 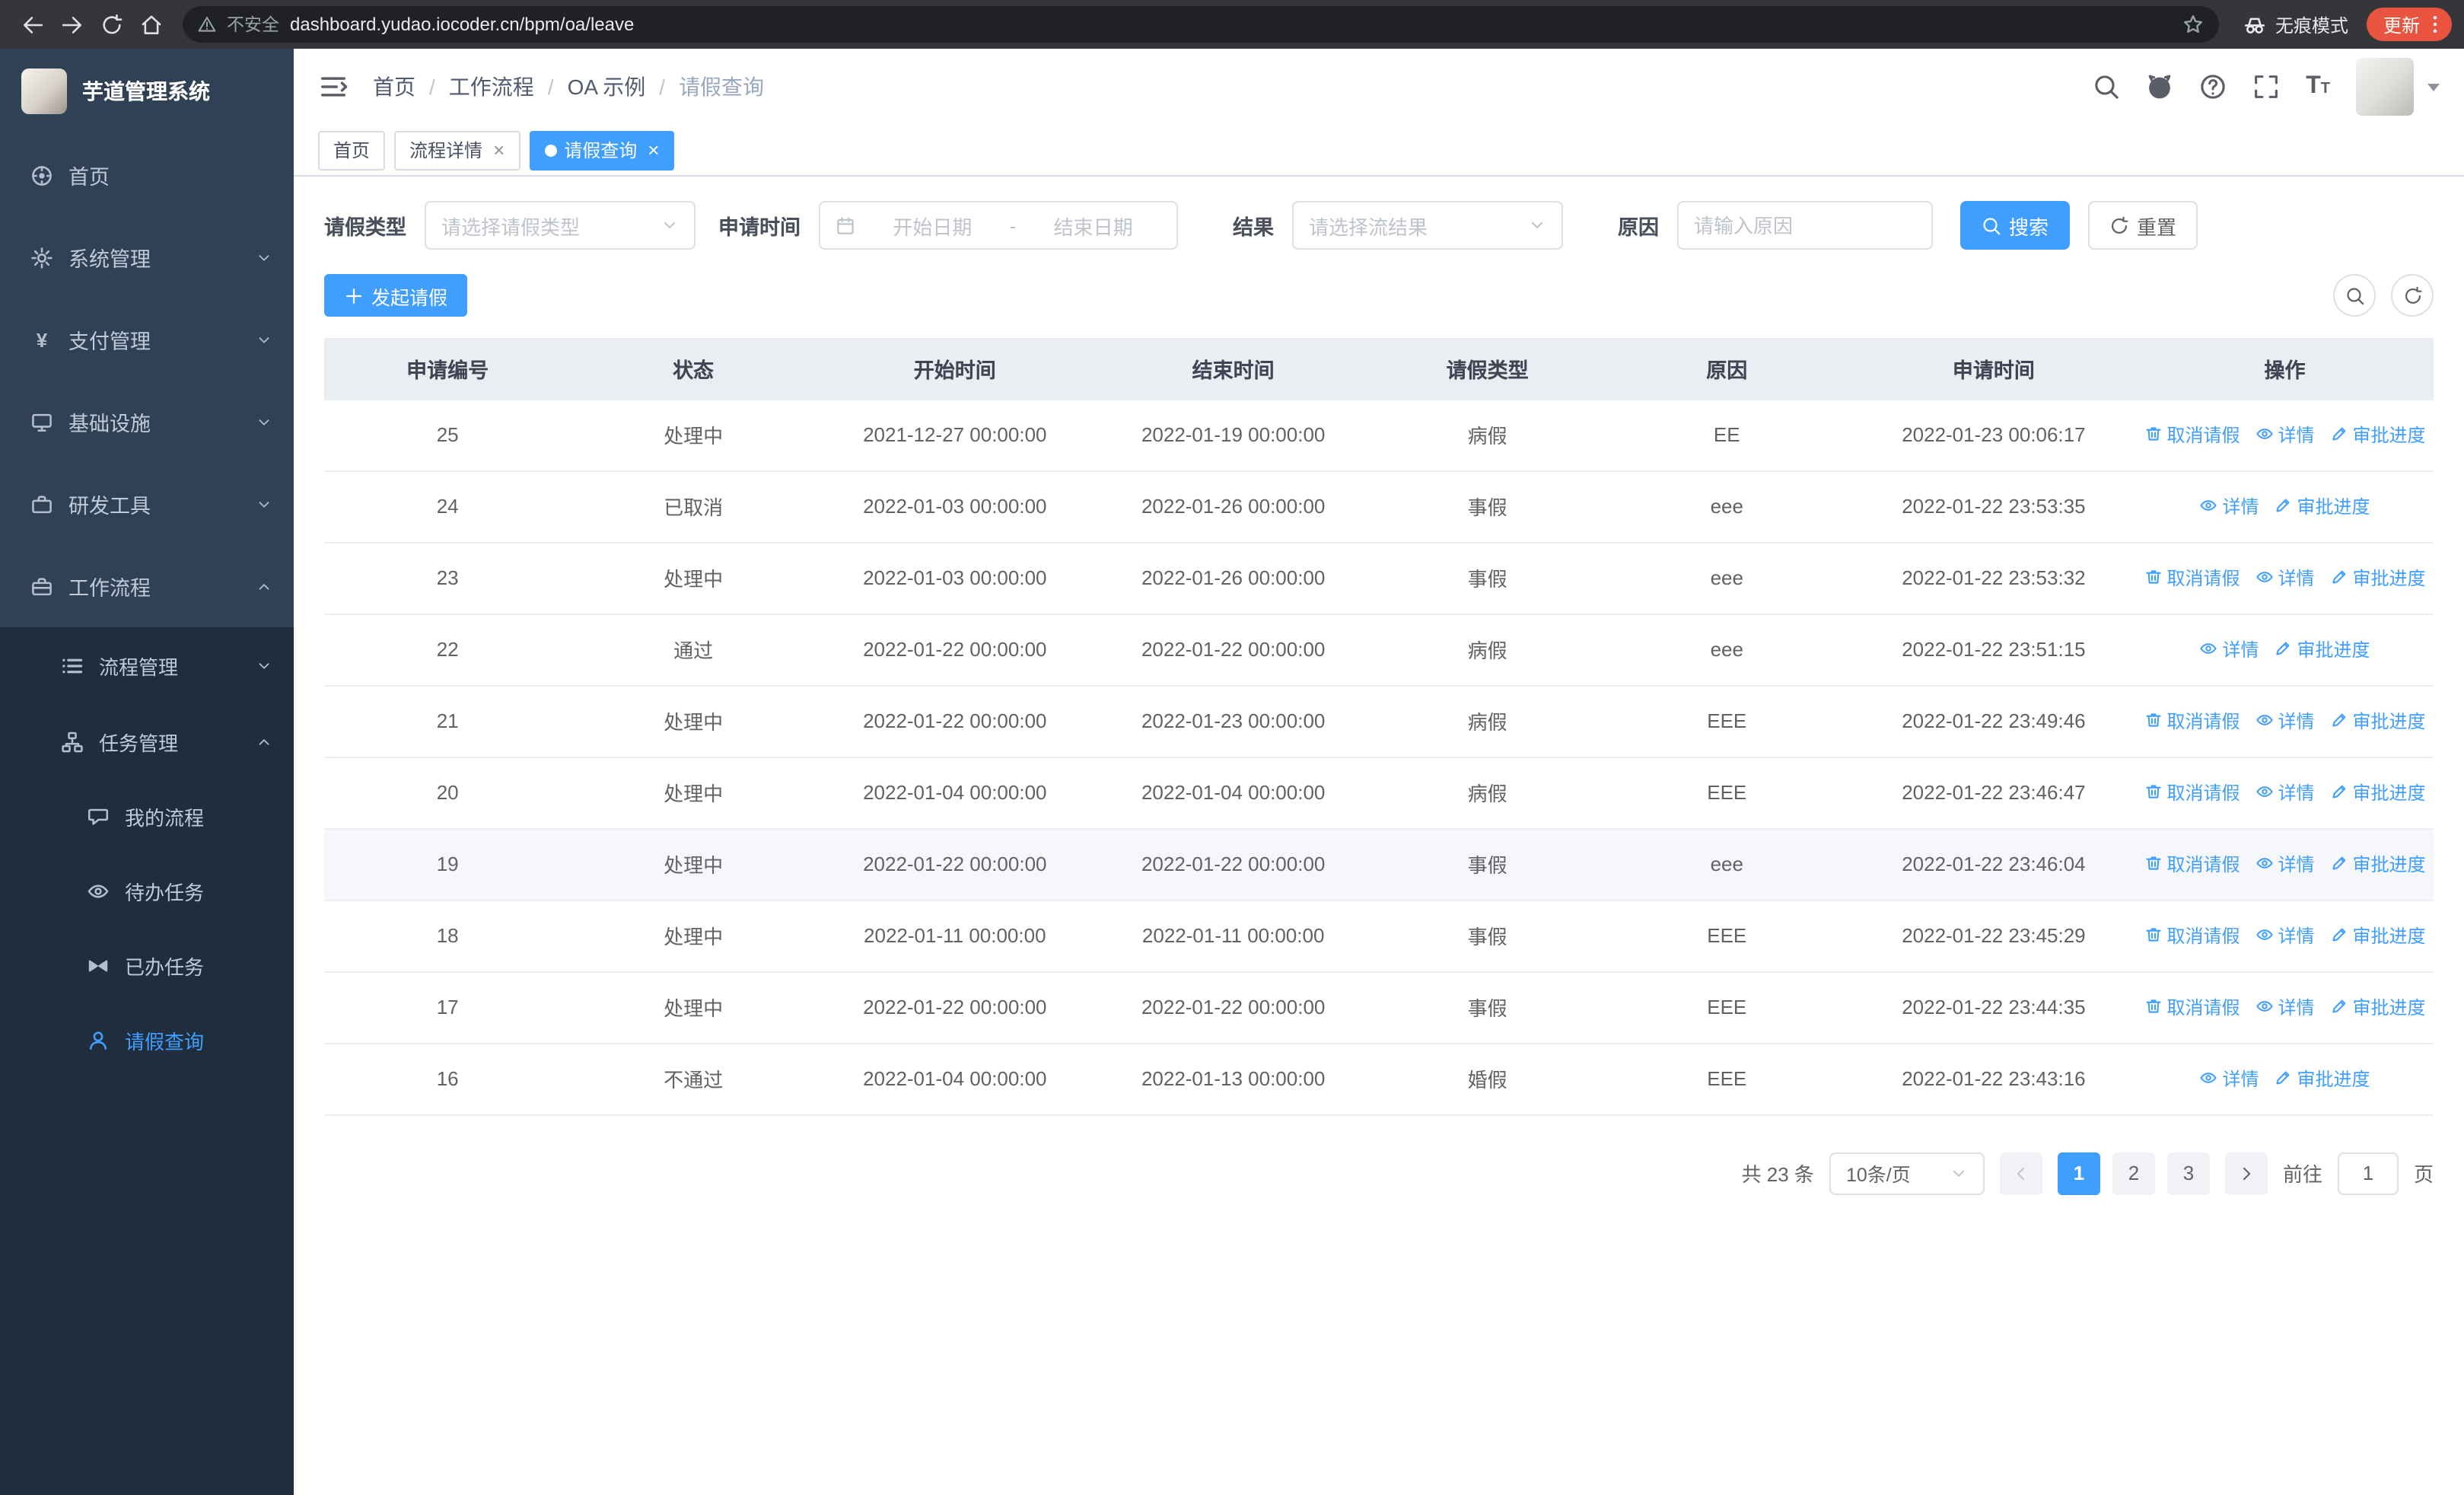 What do you see at coordinates (147, 892) in the screenshot?
I see `sidebar-item-todo-task: 待办任务` at bounding box center [147, 892].